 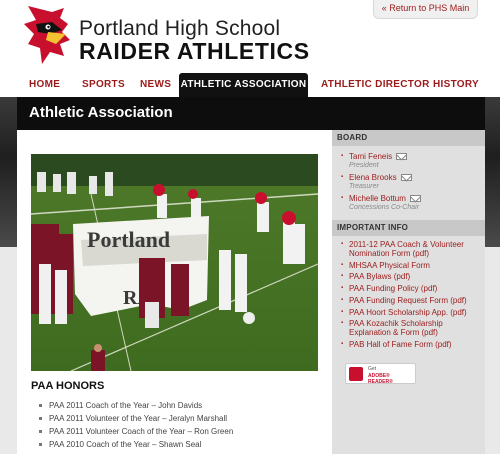 What do you see at coordinates (44, 85) in the screenshot?
I see `nav-home: HOME` at bounding box center [44, 85].